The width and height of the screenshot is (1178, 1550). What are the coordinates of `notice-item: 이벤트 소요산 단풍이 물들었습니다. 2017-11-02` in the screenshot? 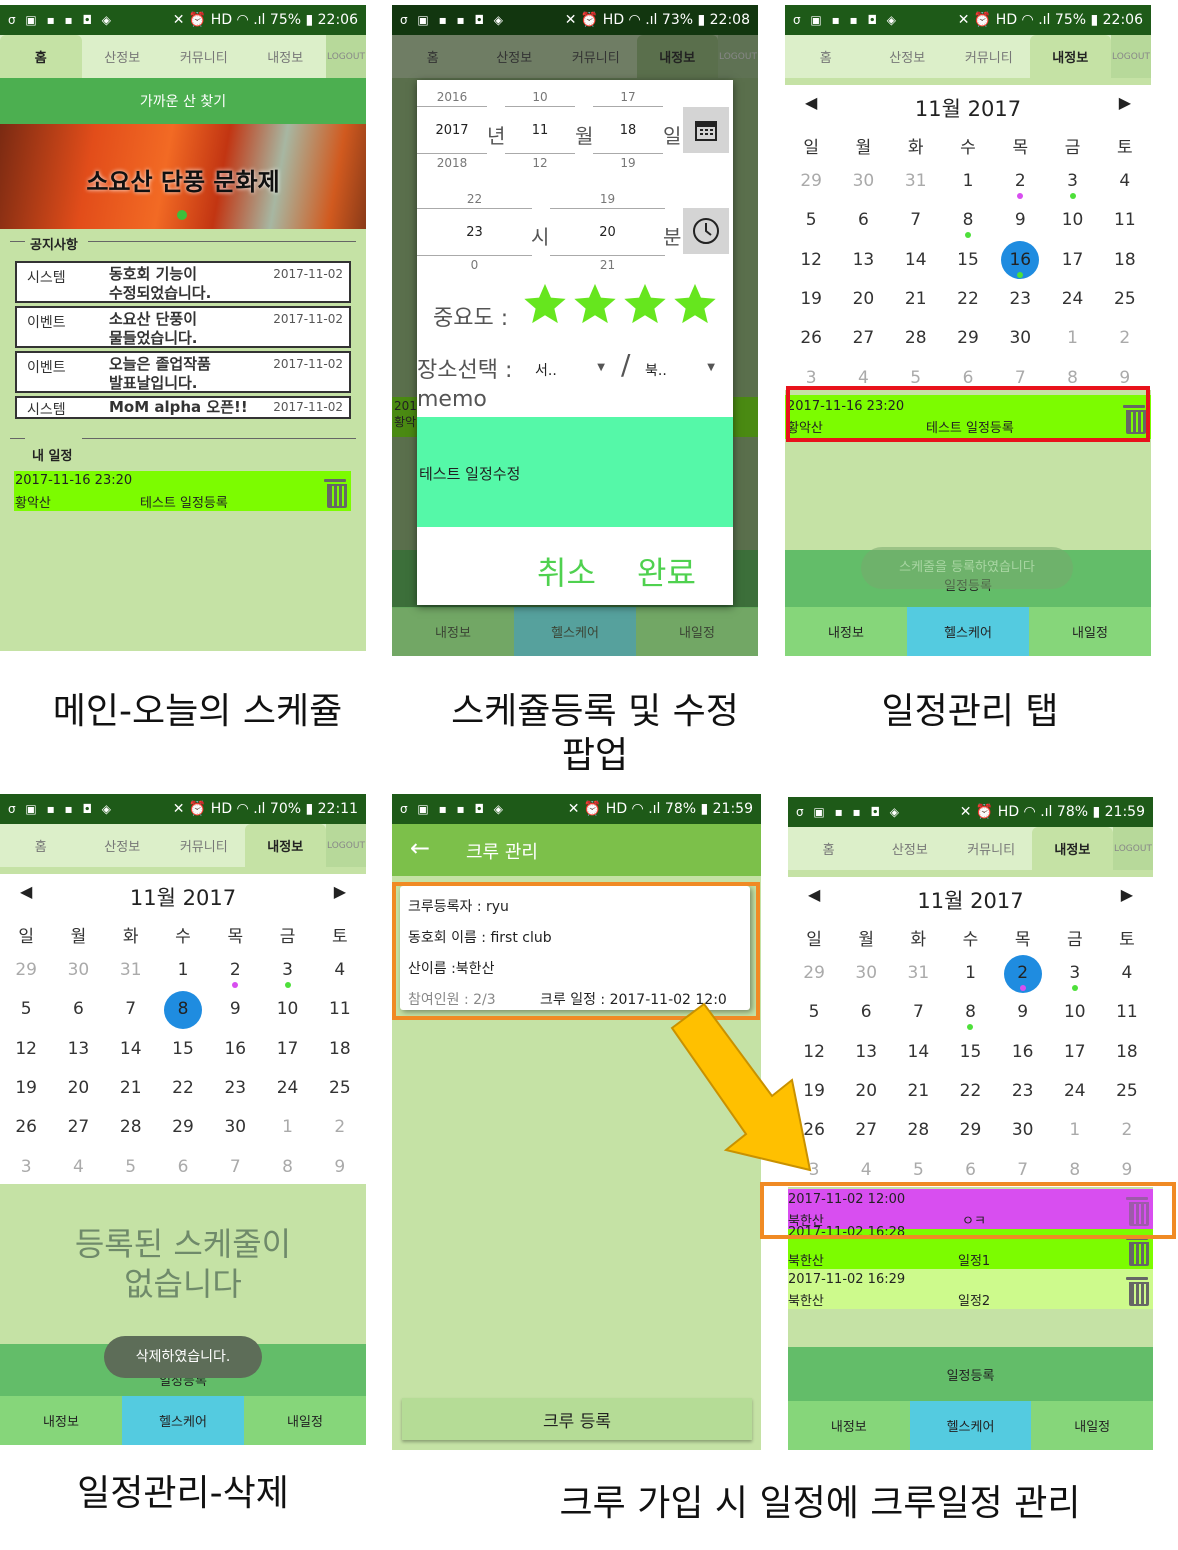 It's located at (183, 327).